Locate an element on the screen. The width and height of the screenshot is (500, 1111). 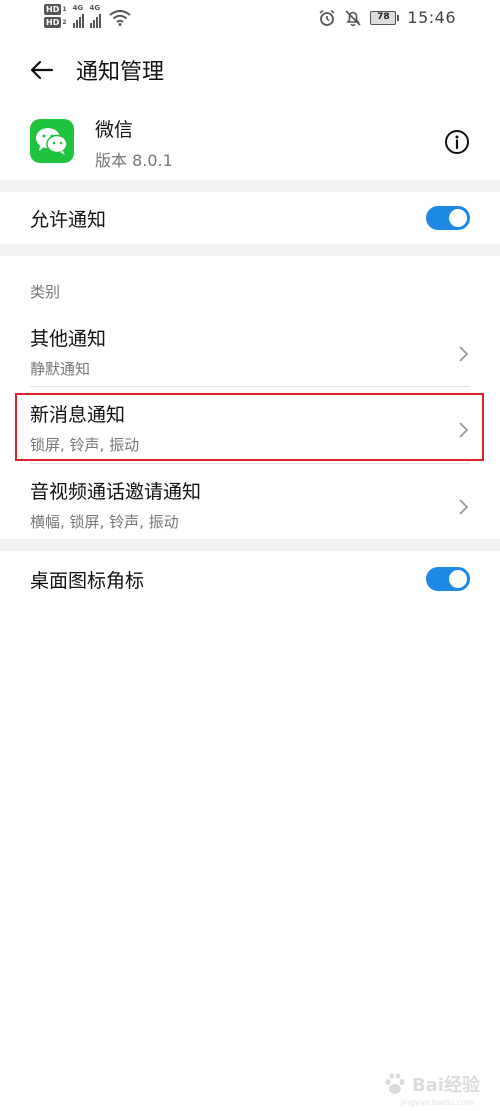
hd-badge-1: HD 1 is located at coordinates (55, 9).